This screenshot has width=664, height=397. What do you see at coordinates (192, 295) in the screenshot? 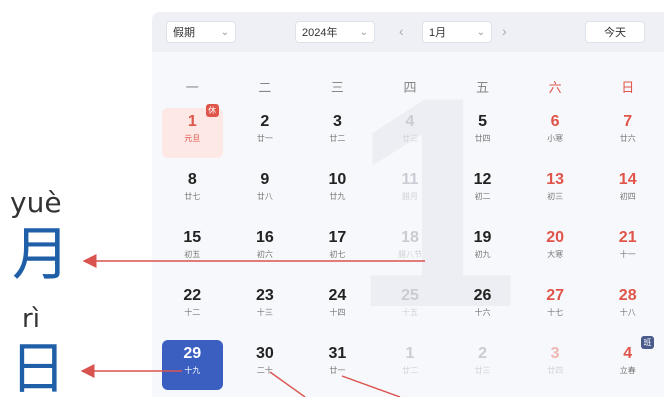
I see `day-number: 22` at bounding box center [192, 295].